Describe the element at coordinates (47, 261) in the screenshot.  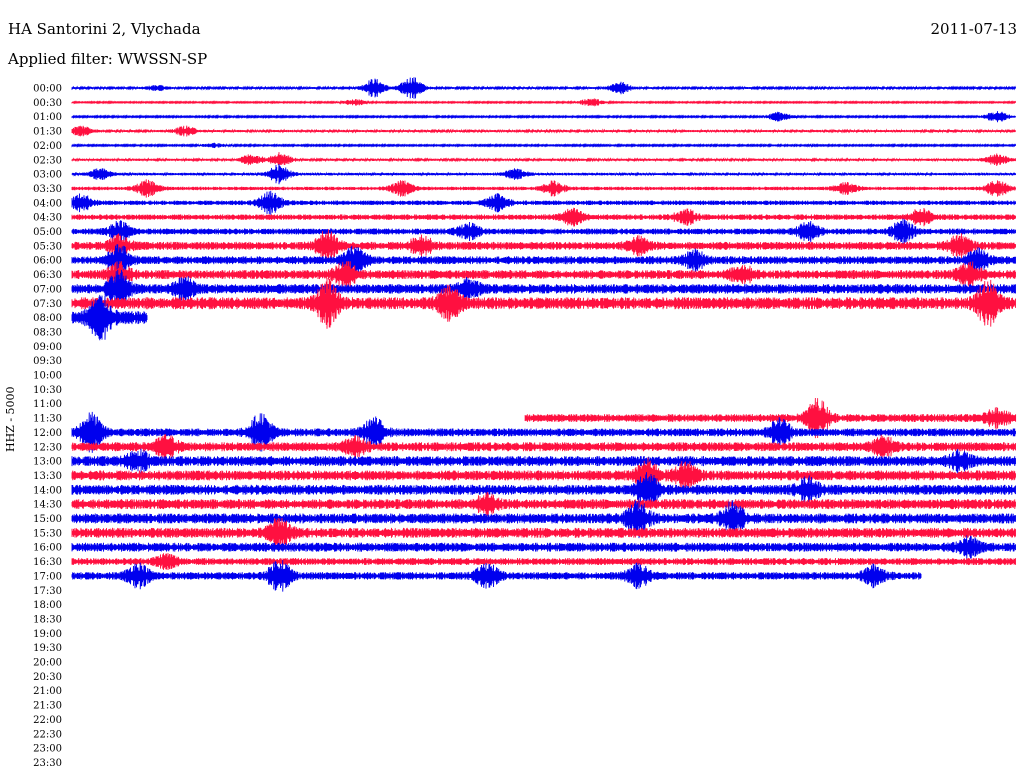
I see `time-tick-label: 06:00` at that location.